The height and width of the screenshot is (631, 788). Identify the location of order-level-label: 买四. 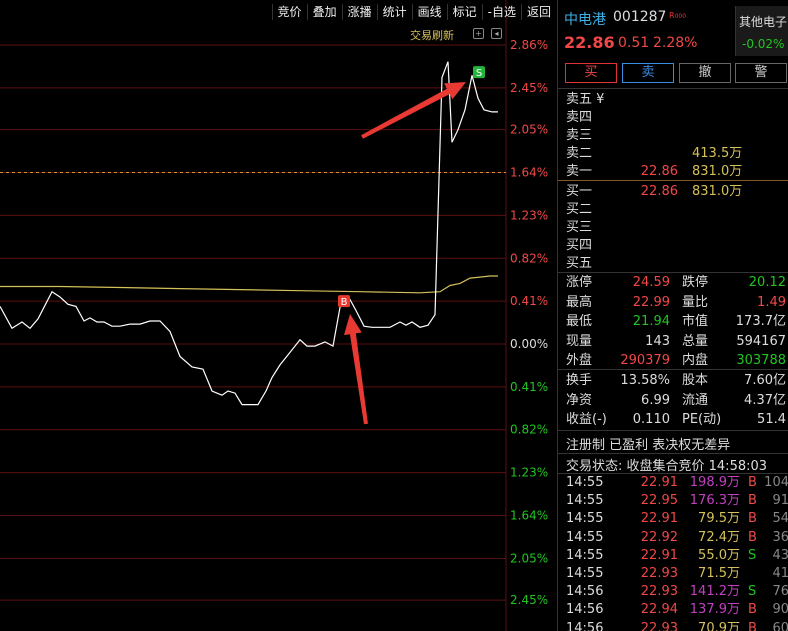
(579, 245).